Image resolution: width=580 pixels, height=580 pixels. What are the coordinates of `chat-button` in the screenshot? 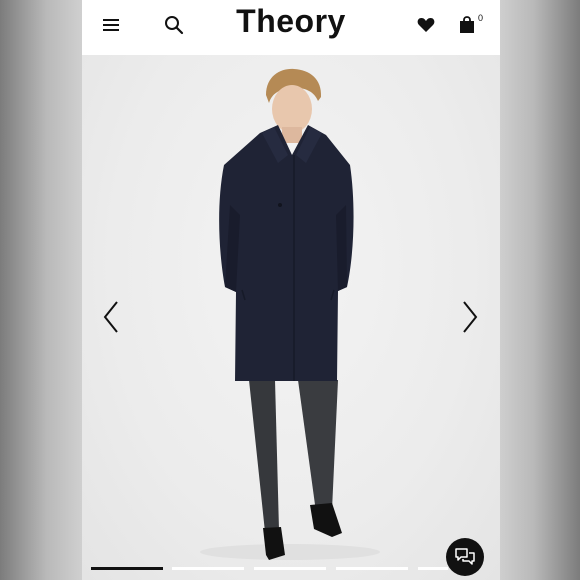 It's located at (465, 557).